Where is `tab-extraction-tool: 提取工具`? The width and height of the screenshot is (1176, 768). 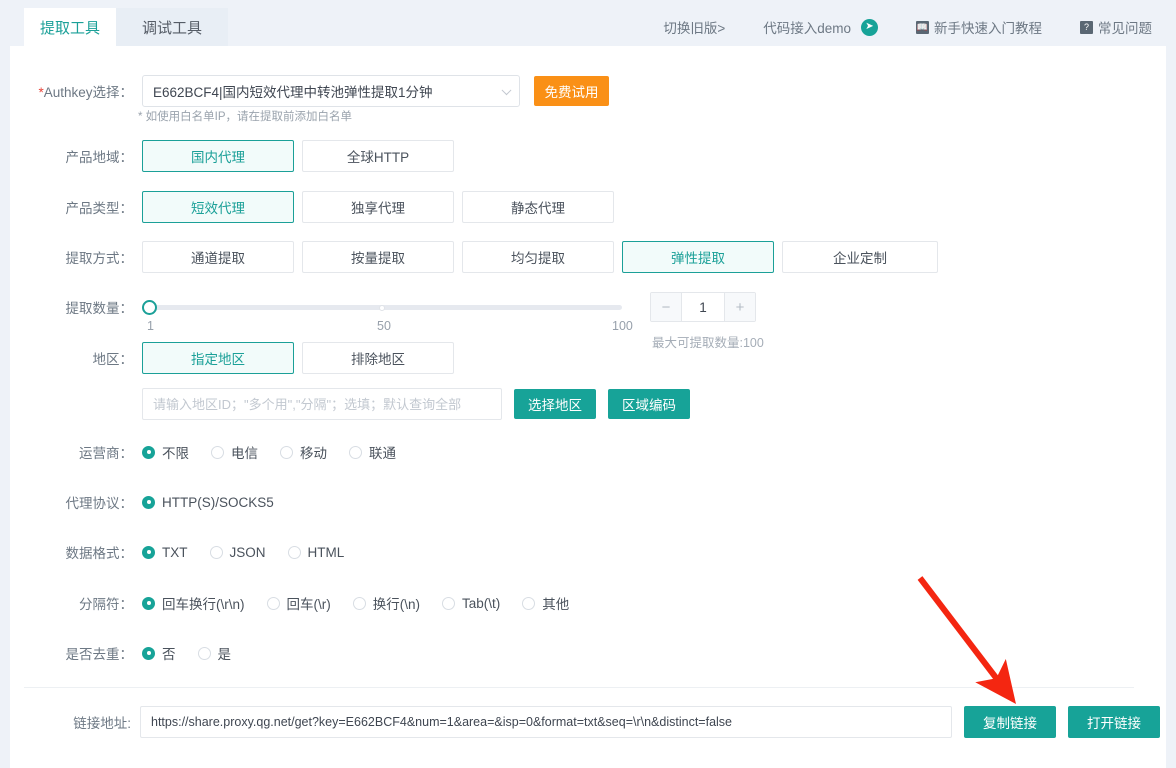
tab-extraction-tool: 提取工具 is located at coordinates (70, 27).